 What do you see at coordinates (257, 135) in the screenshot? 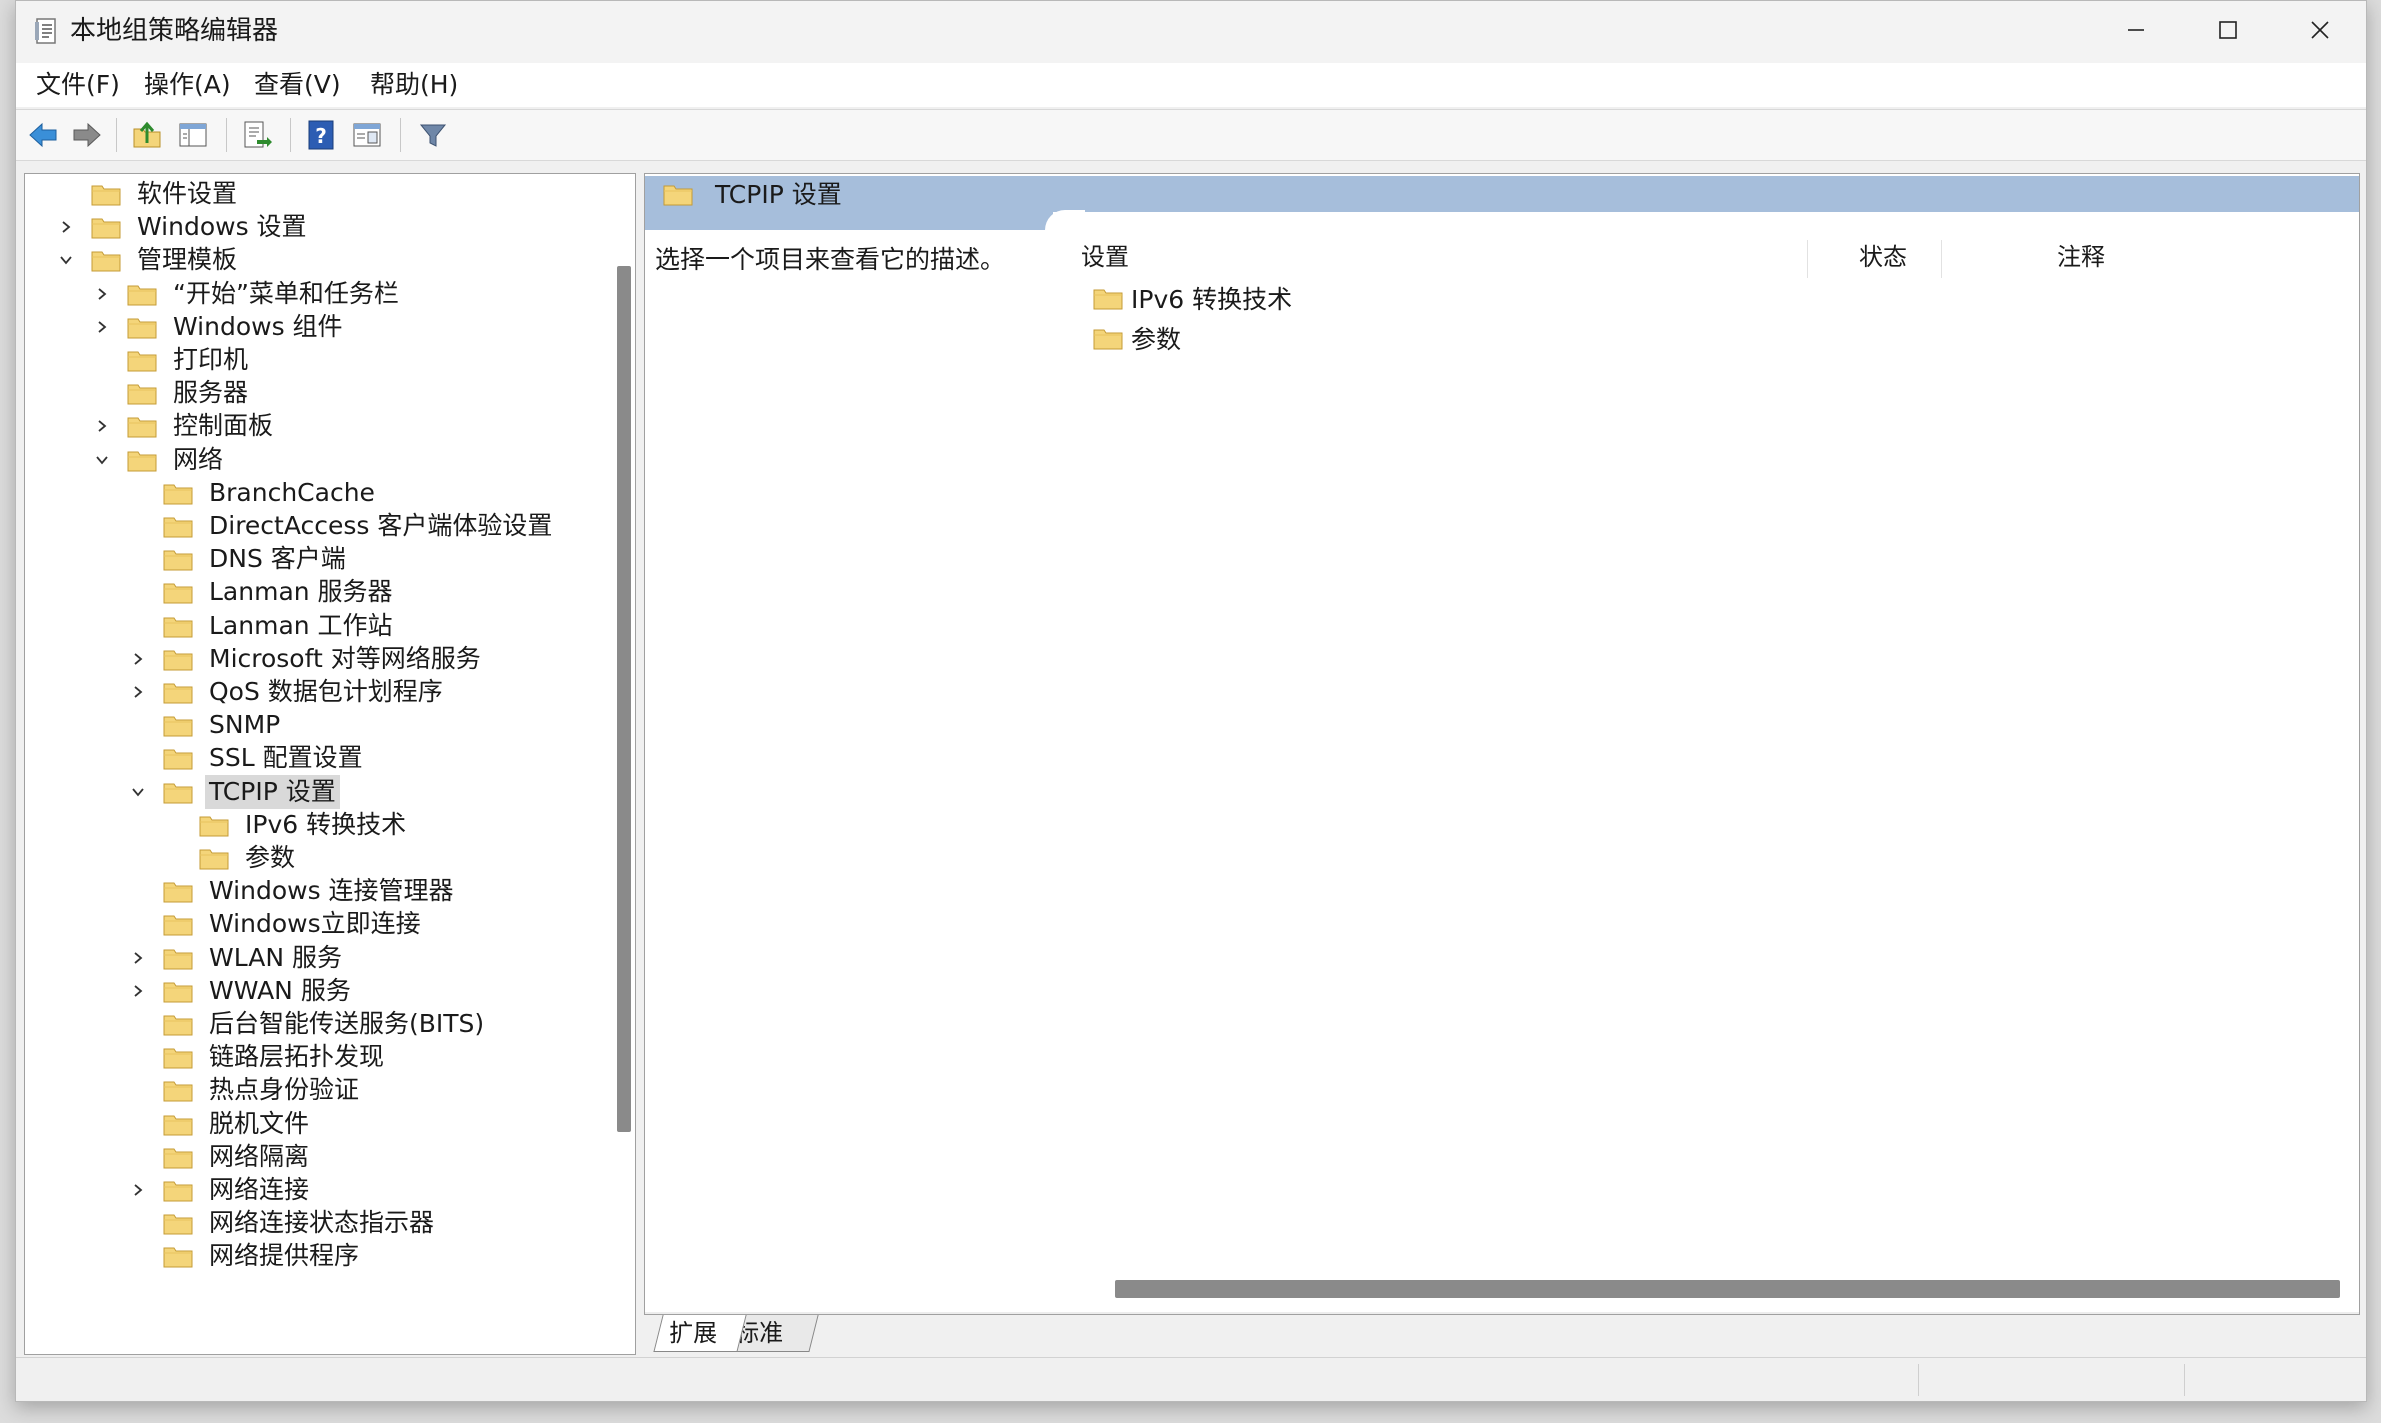
I see `export-list-button` at bounding box center [257, 135].